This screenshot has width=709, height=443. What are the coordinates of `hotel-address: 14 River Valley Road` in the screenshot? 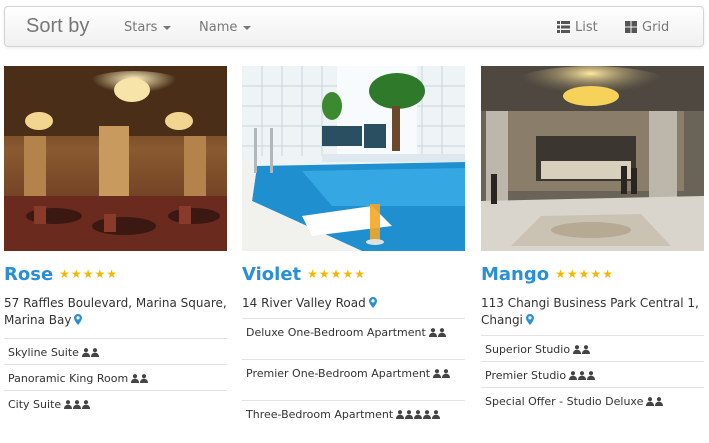 It's located at (353, 303).